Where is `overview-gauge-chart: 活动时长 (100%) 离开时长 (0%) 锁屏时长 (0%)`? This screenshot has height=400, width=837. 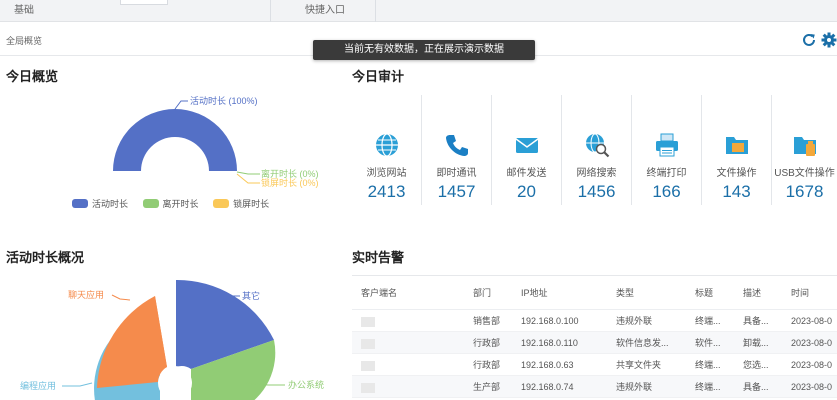 overview-gauge-chart: 活动时长 (100%) 离开时长 (0%) 锁屏时长 (0%) is located at coordinates (216, 141).